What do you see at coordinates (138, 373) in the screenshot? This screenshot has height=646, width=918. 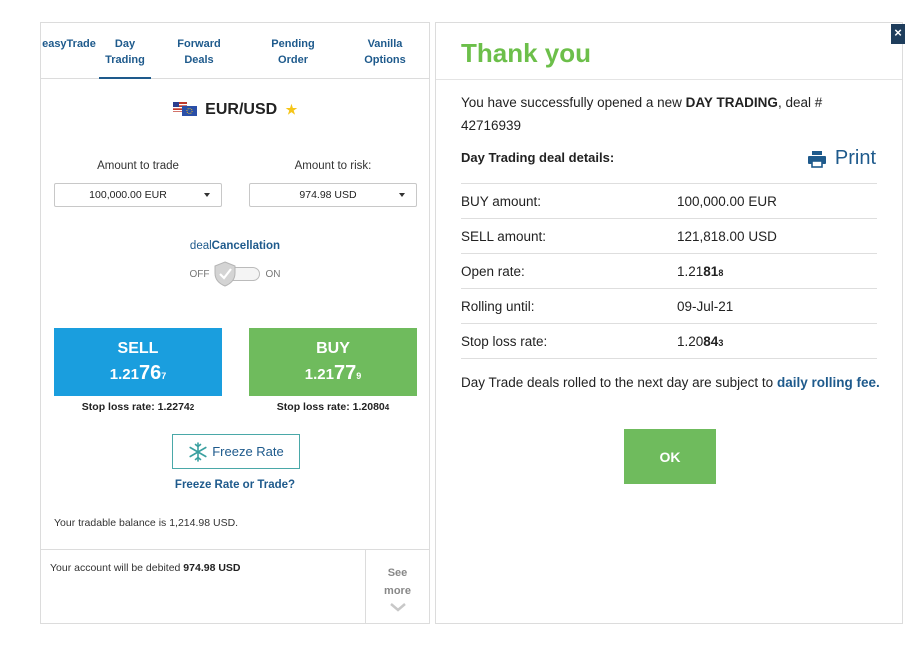 I see `sell-rate: 1.21767` at bounding box center [138, 373].